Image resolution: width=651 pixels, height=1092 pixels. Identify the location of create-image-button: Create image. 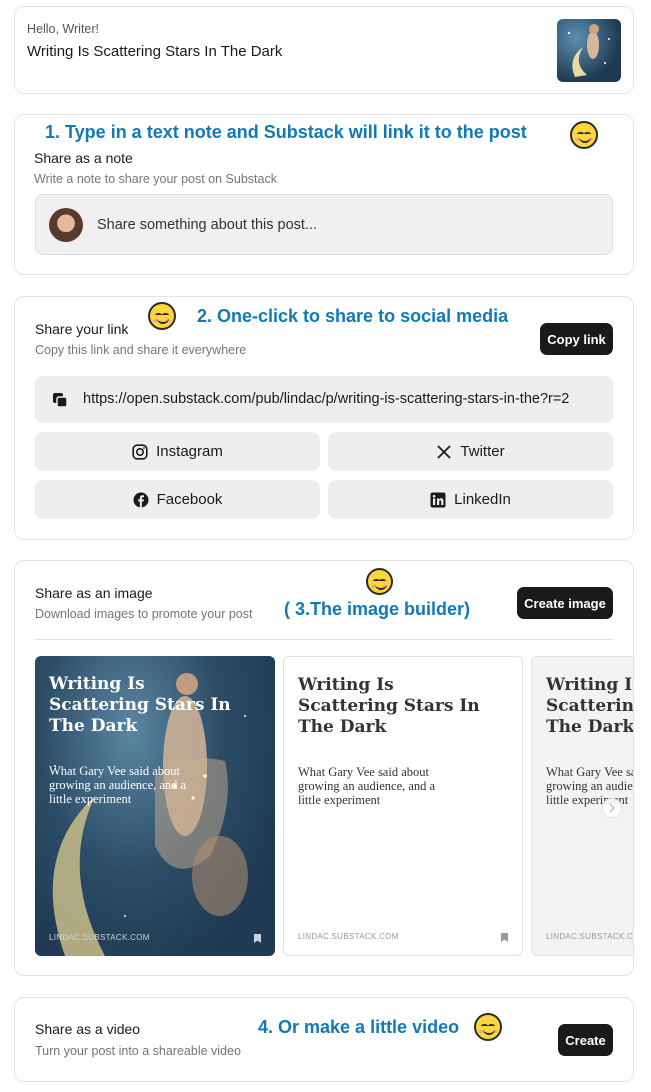
(565, 603).